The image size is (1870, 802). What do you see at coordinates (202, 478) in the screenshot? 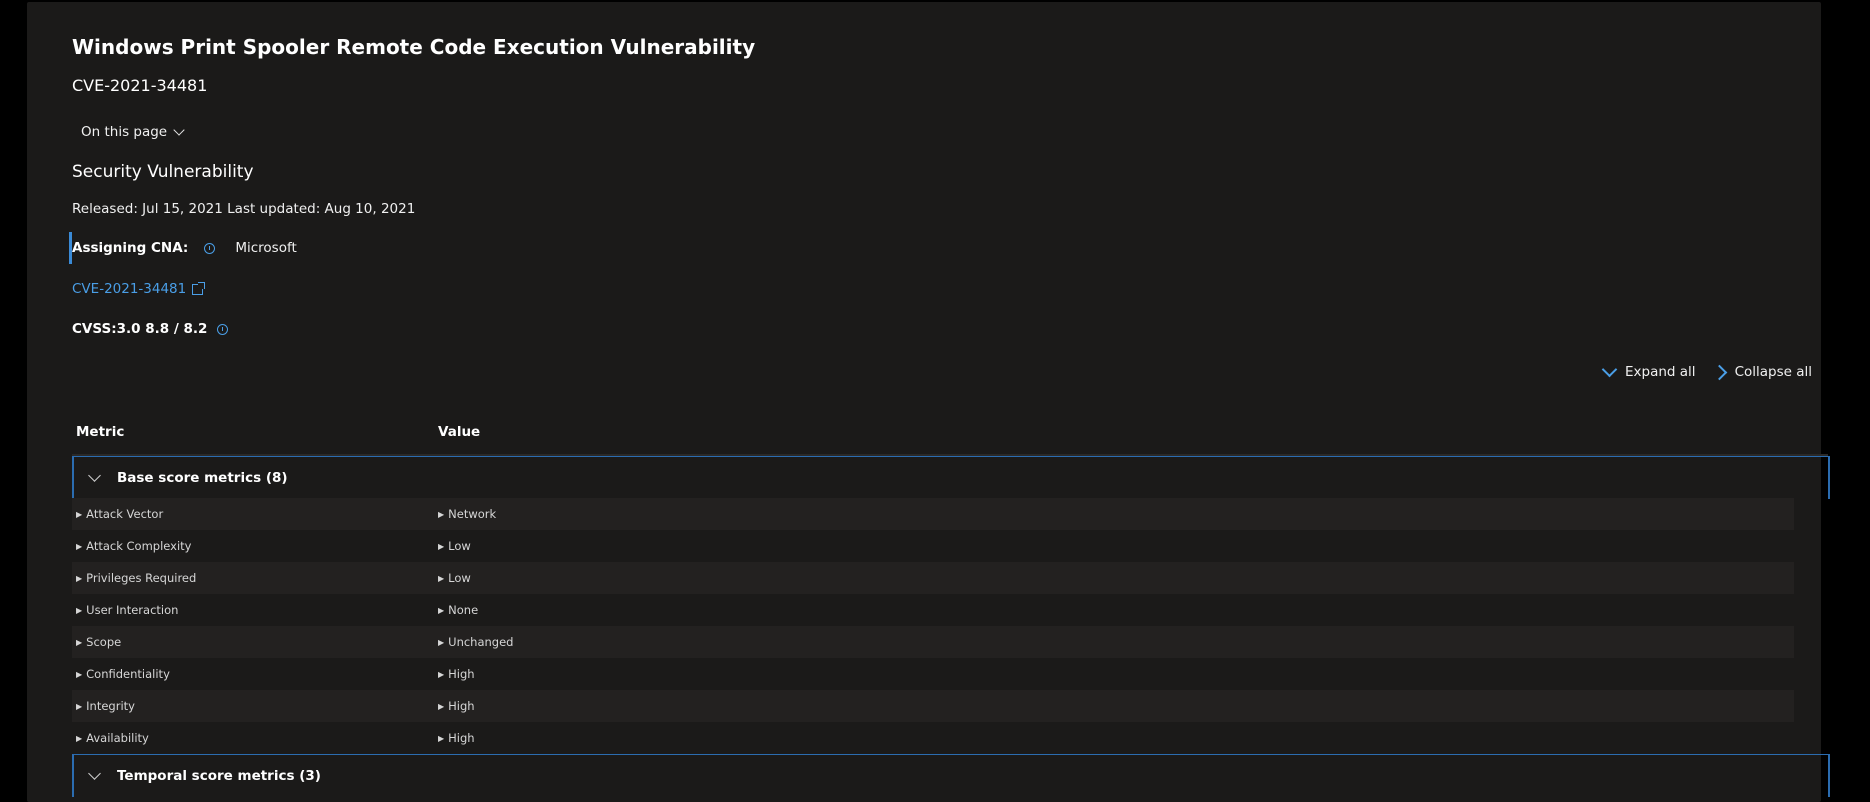
I see `group-label: Base score metrics (8)` at bounding box center [202, 478].